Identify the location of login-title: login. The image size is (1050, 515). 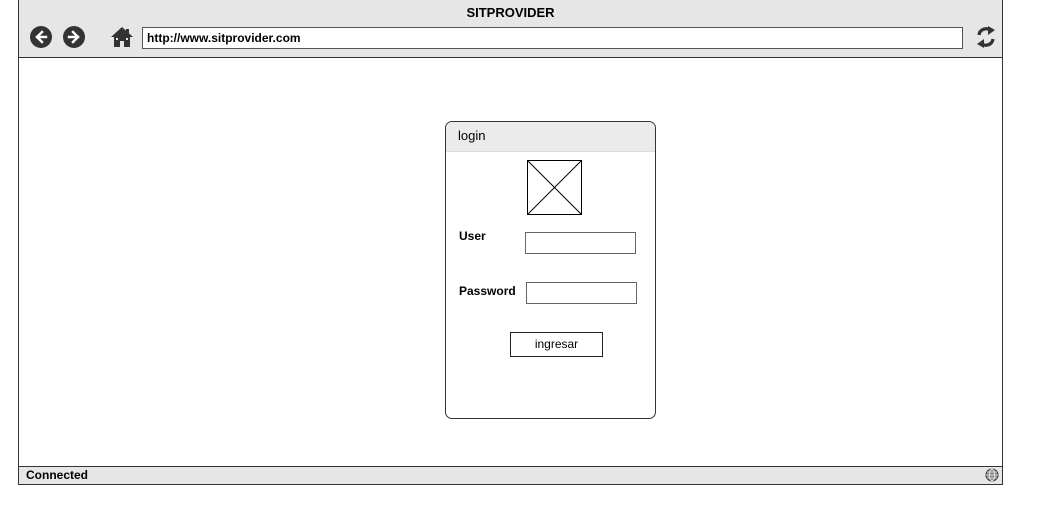
(550, 137).